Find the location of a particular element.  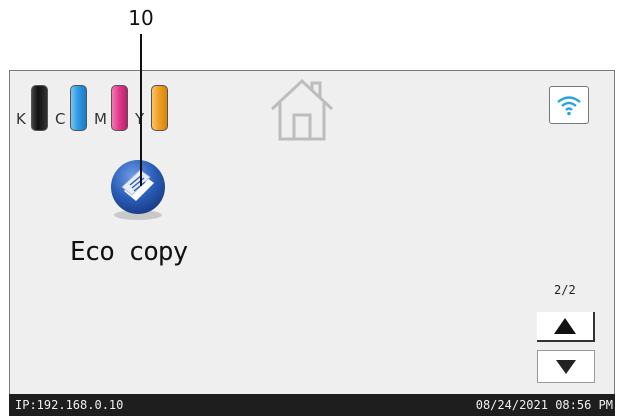

eco-copy-button is located at coordinates (138, 189).